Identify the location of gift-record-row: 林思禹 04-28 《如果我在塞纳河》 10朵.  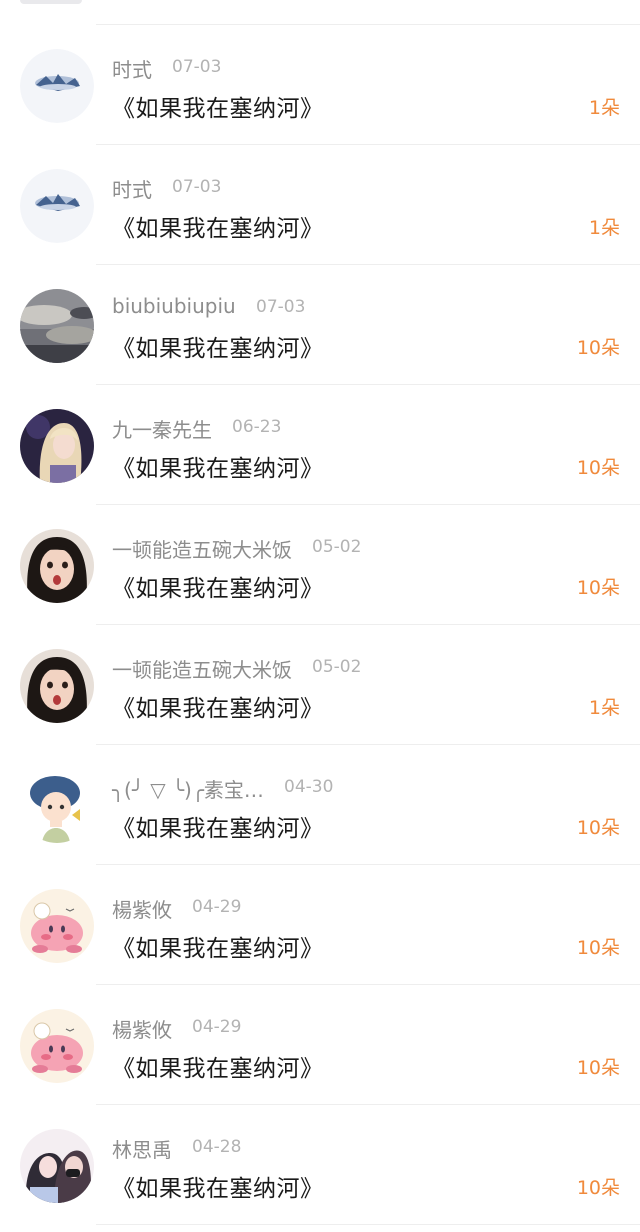
(320, 1165).